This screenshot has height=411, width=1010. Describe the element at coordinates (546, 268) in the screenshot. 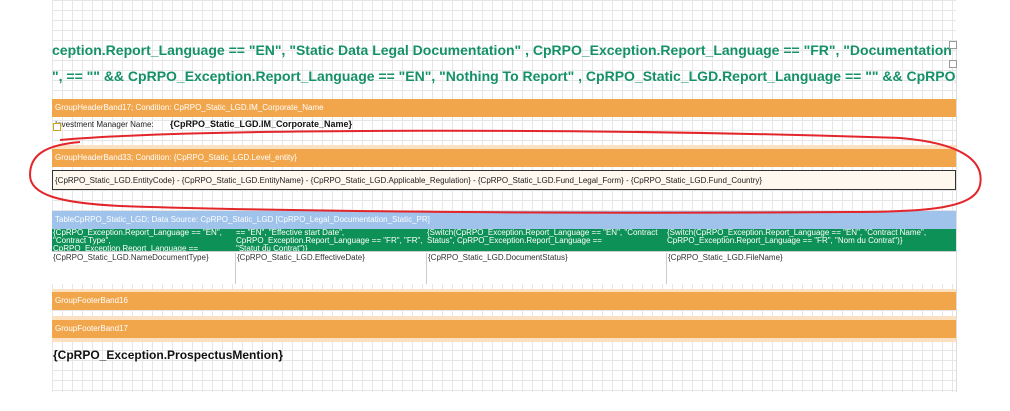

I see `table-cell-document-status: {CpRPO_Static_LGD.DocumentStatus}` at that location.